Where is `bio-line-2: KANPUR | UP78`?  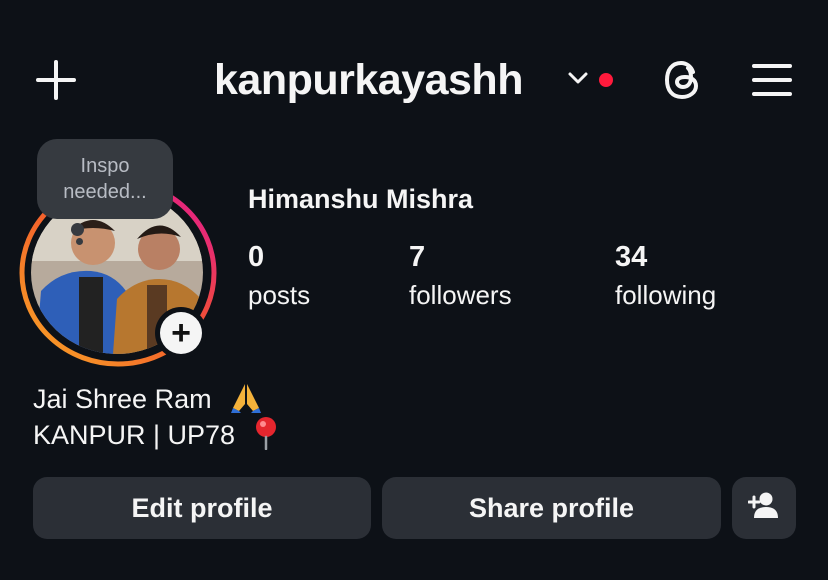 bio-line-2: KANPUR | UP78 is located at coordinates (156, 437).